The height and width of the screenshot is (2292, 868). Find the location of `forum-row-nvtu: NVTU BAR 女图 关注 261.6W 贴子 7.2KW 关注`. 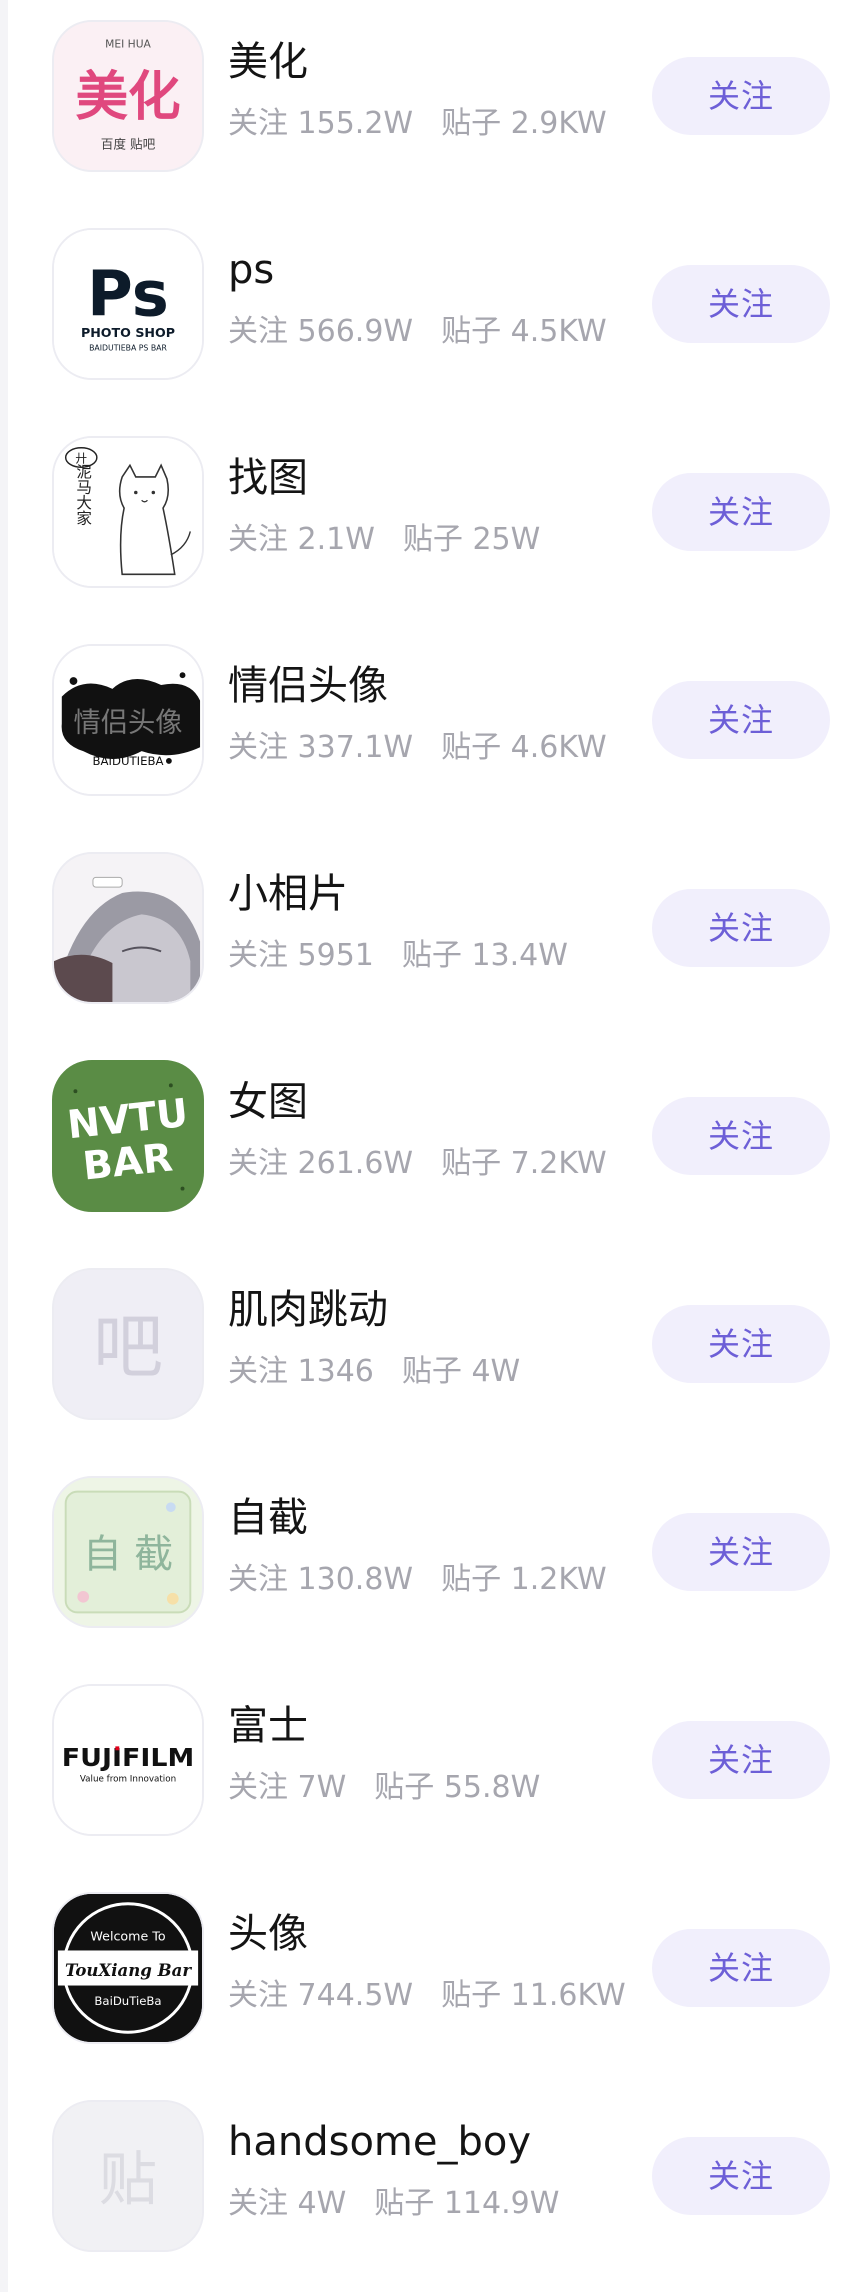

forum-row-nvtu: NVTU BAR 女图 关注 261.6W 贴子 7.2KW 关注 is located at coordinates (434, 1144).